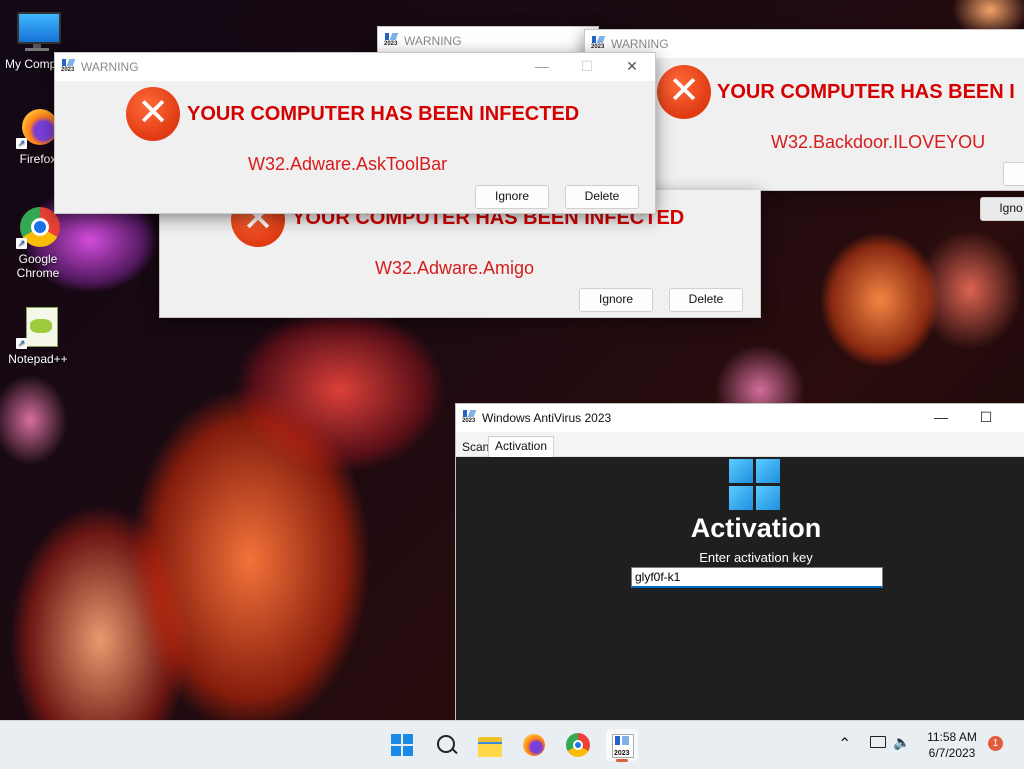 The height and width of the screenshot is (769, 1024). I want to click on chrome-icon, so click(578, 745).